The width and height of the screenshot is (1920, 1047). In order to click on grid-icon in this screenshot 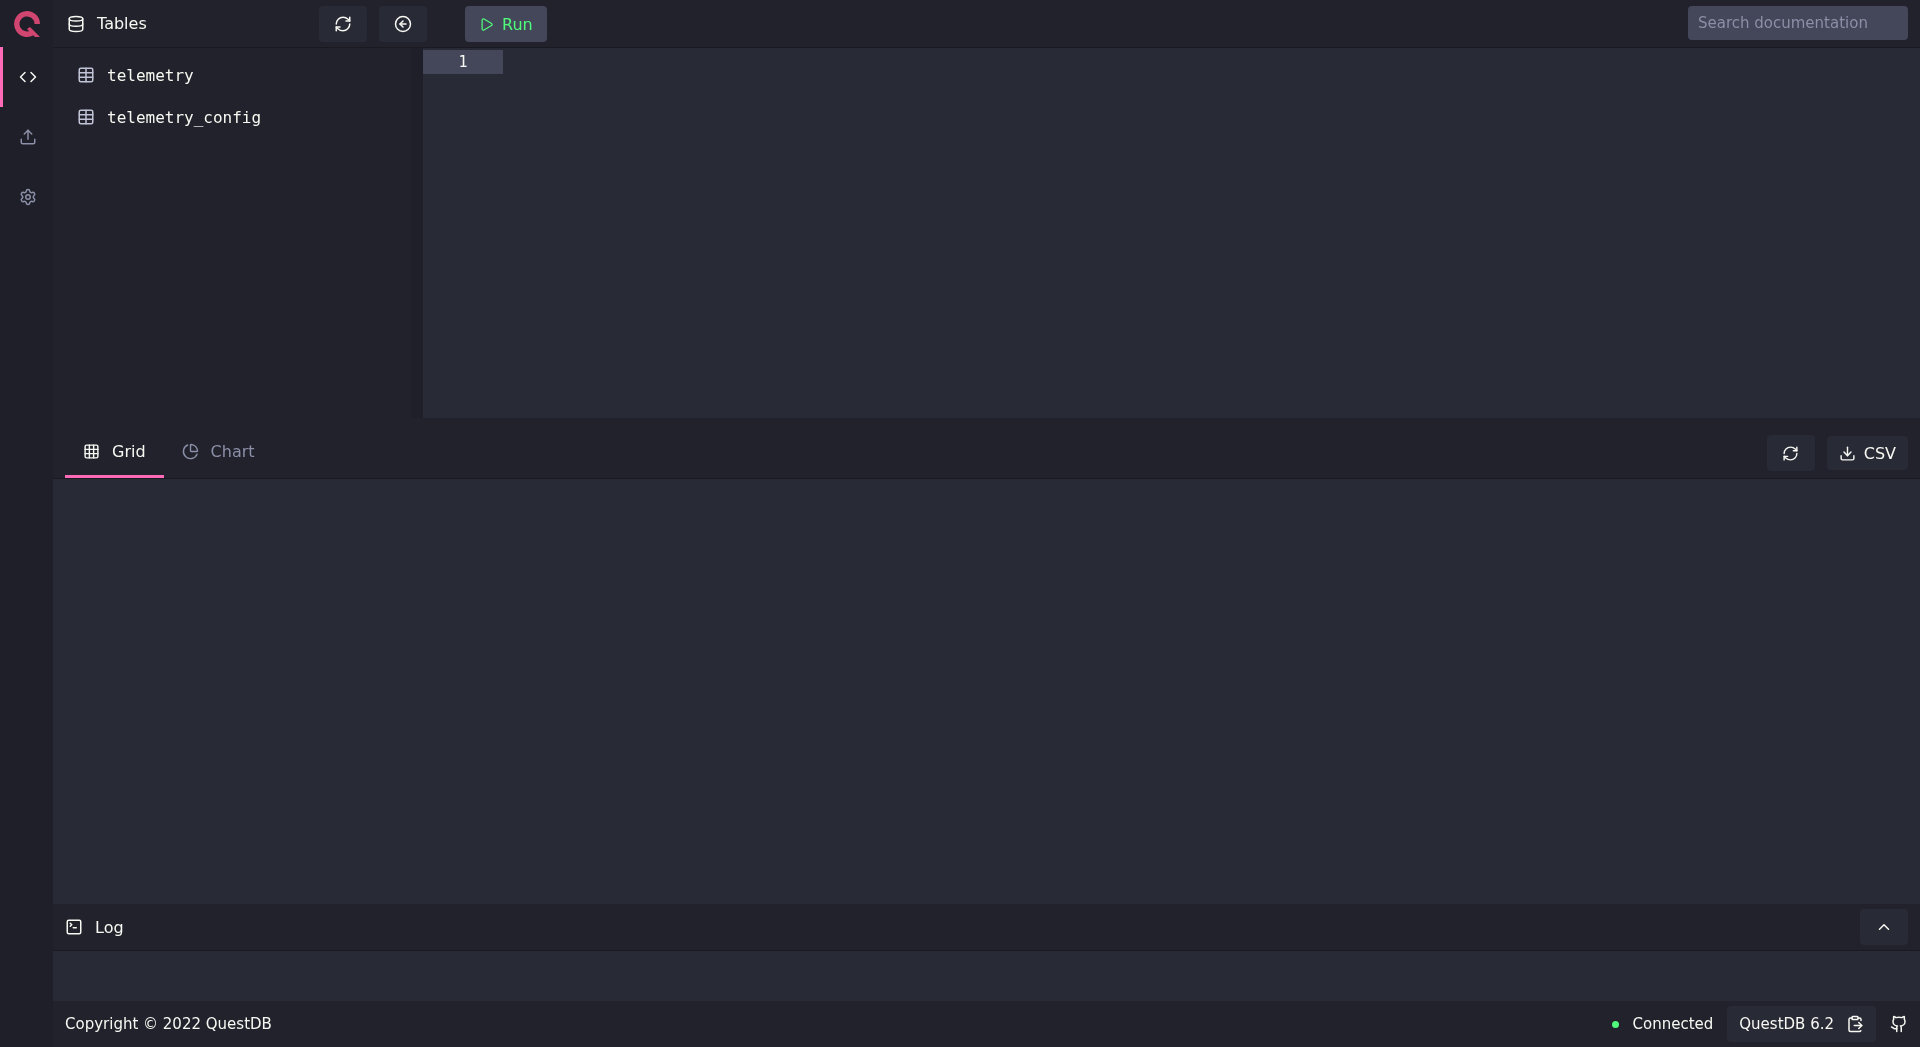, I will do `click(91, 451)`.